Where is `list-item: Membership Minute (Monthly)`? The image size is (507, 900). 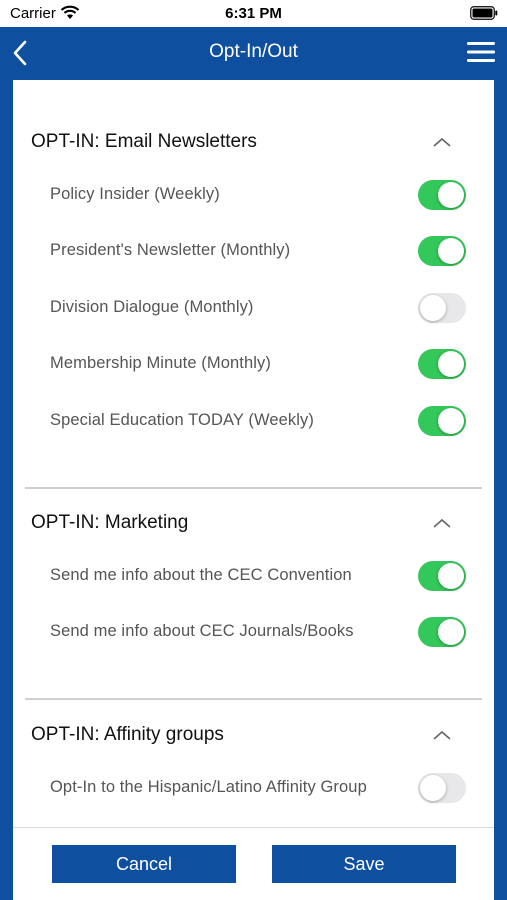 list-item: Membership Minute (Monthly) is located at coordinates (253, 366).